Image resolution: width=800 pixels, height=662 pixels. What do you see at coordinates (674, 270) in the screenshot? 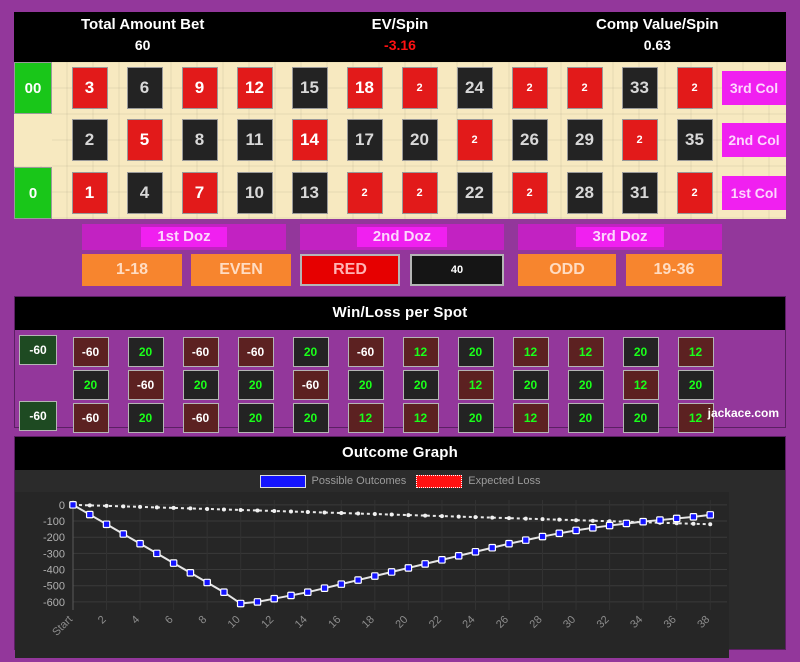
I see `outside-bet-high: 19-36` at bounding box center [674, 270].